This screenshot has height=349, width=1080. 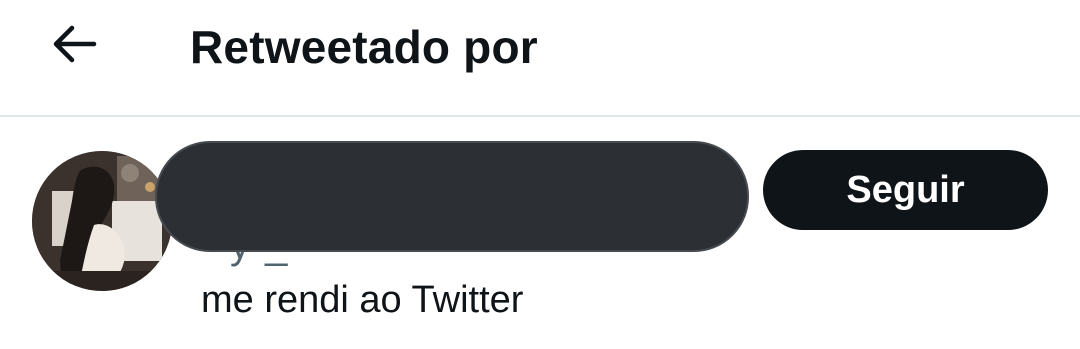 What do you see at coordinates (905, 190) in the screenshot?
I see `follow-button: Seguir` at bounding box center [905, 190].